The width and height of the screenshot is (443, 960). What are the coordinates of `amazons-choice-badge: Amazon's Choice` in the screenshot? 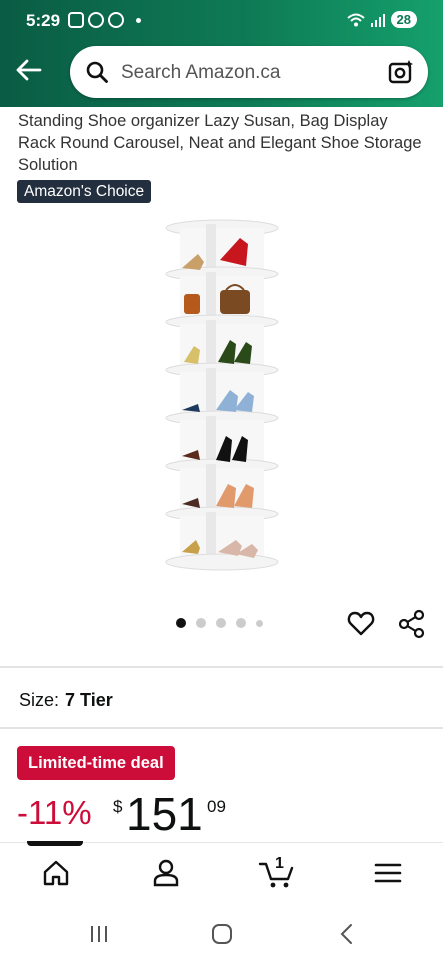 It's located at (84, 191).